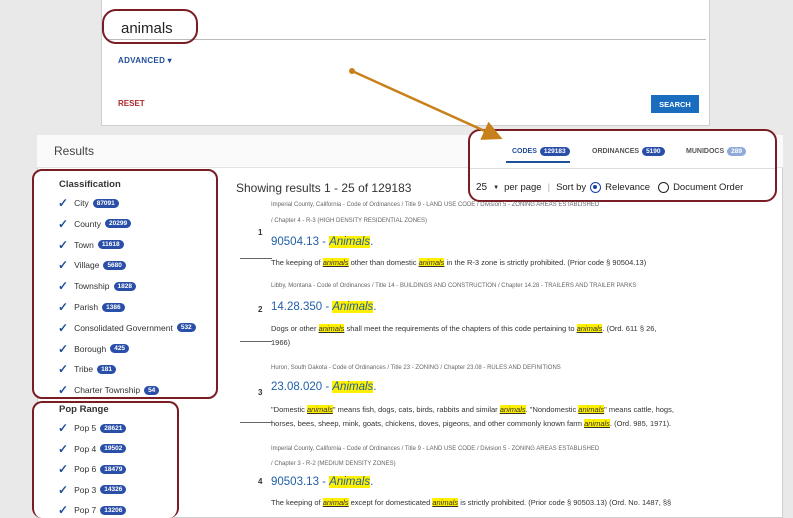 This screenshot has width=793, height=518. I want to click on result-snippet-continued: 1966), so click(281, 342).